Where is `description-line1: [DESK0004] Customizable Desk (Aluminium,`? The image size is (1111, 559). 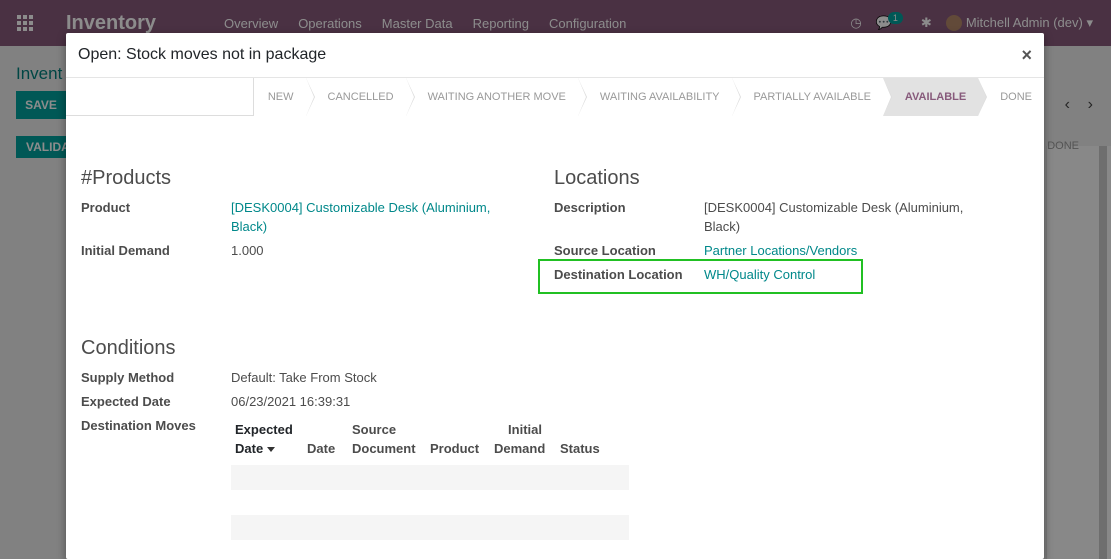 description-line1: [DESK0004] Customizable Desk (Aluminium, is located at coordinates (834, 207).